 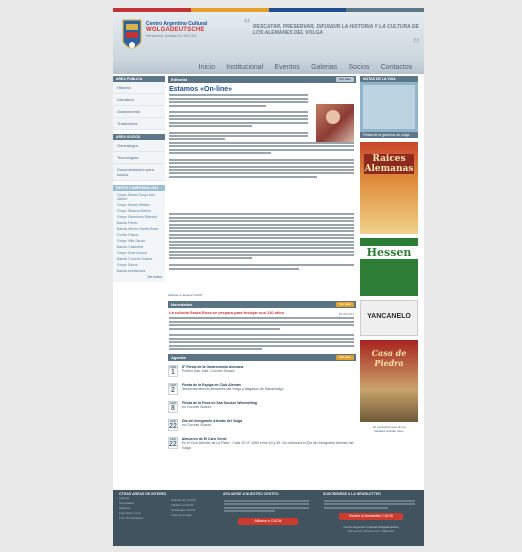 What do you see at coordinates (389, 267) in the screenshot?
I see `ad-hessen: Hessen` at bounding box center [389, 267].